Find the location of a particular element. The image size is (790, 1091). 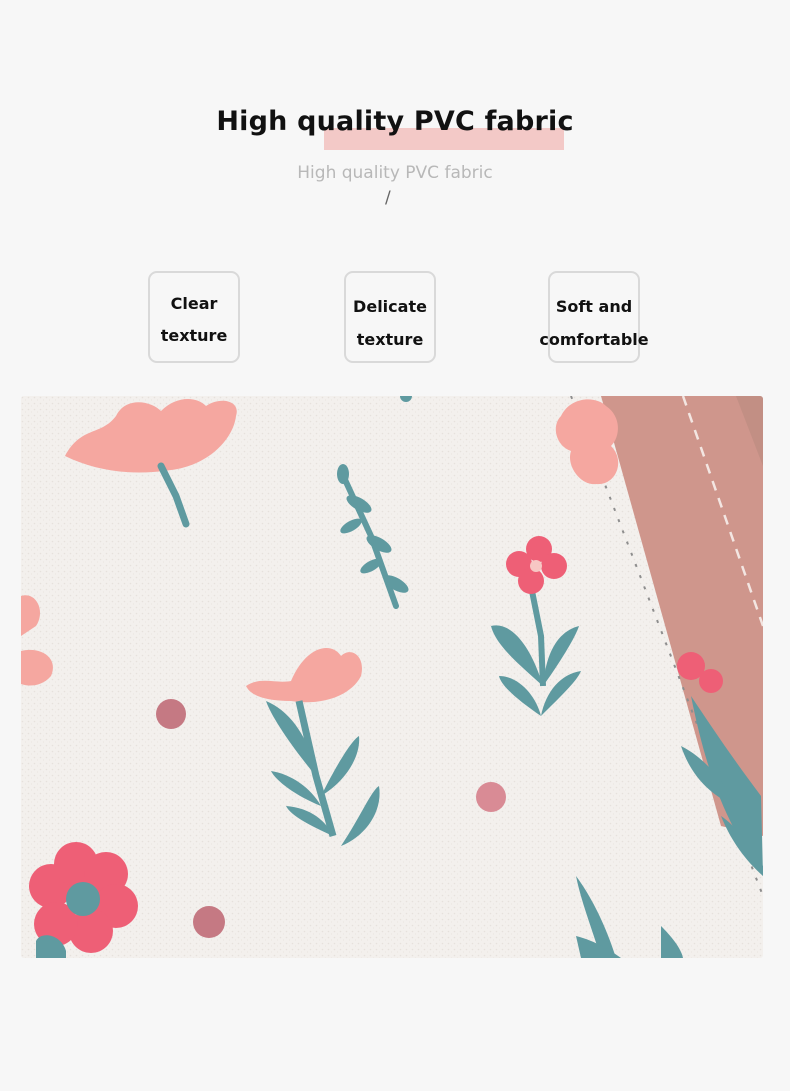

feature-soft-comfortable: Soft and comfortable is located at coordinates (594, 317).